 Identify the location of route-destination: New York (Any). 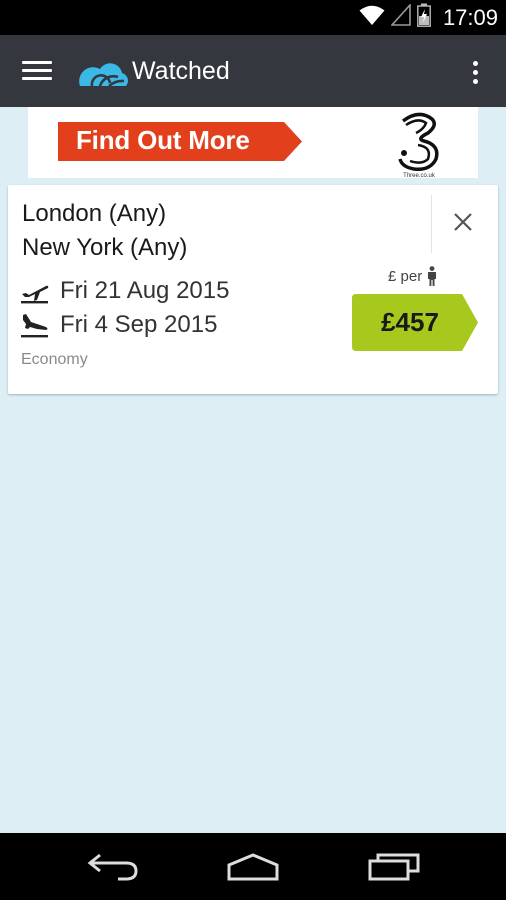
(105, 247).